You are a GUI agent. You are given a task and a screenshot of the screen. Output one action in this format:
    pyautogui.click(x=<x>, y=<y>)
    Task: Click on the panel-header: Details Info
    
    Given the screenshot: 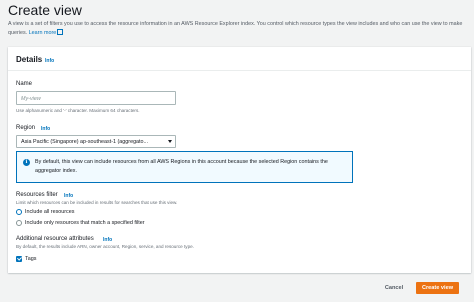 What is the action you would take?
    pyautogui.click(x=239, y=59)
    